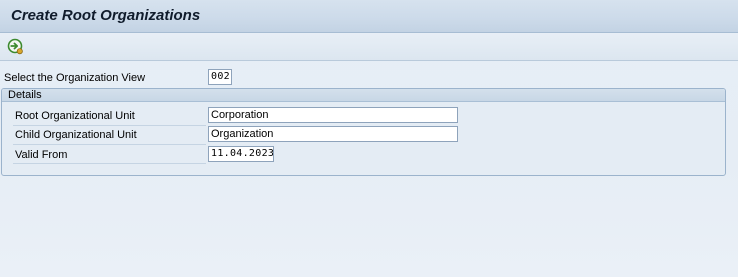 This screenshot has height=277, width=738. What do you see at coordinates (41, 155) in the screenshot?
I see `valid-from-label: Valid From` at bounding box center [41, 155].